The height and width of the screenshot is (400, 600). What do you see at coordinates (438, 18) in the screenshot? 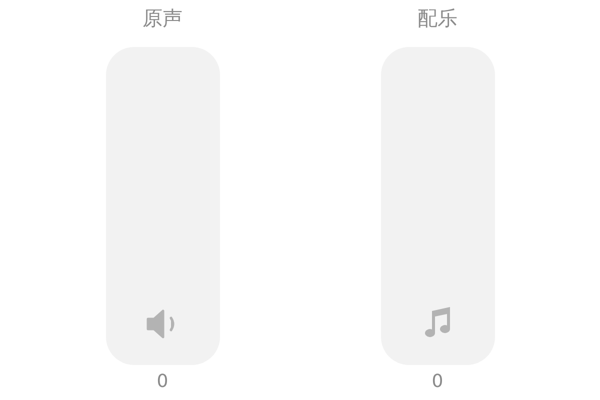
I see `slider-label: 配乐` at bounding box center [438, 18].